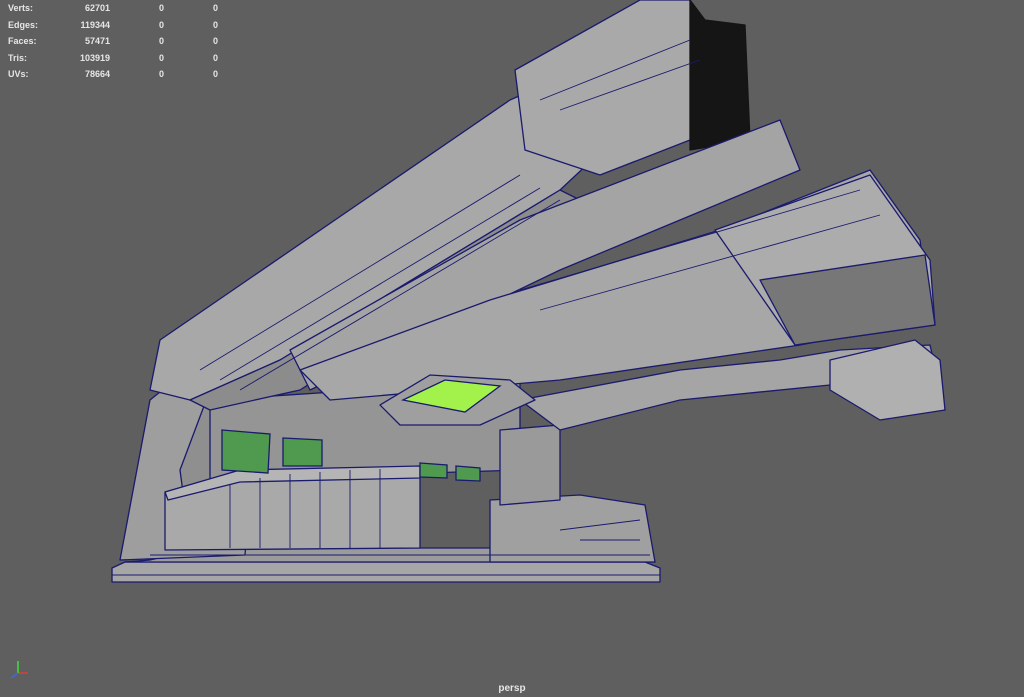 The height and width of the screenshot is (697, 1024). What do you see at coordinates (512, 688) in the screenshot?
I see `camera-name-label: persp` at bounding box center [512, 688].